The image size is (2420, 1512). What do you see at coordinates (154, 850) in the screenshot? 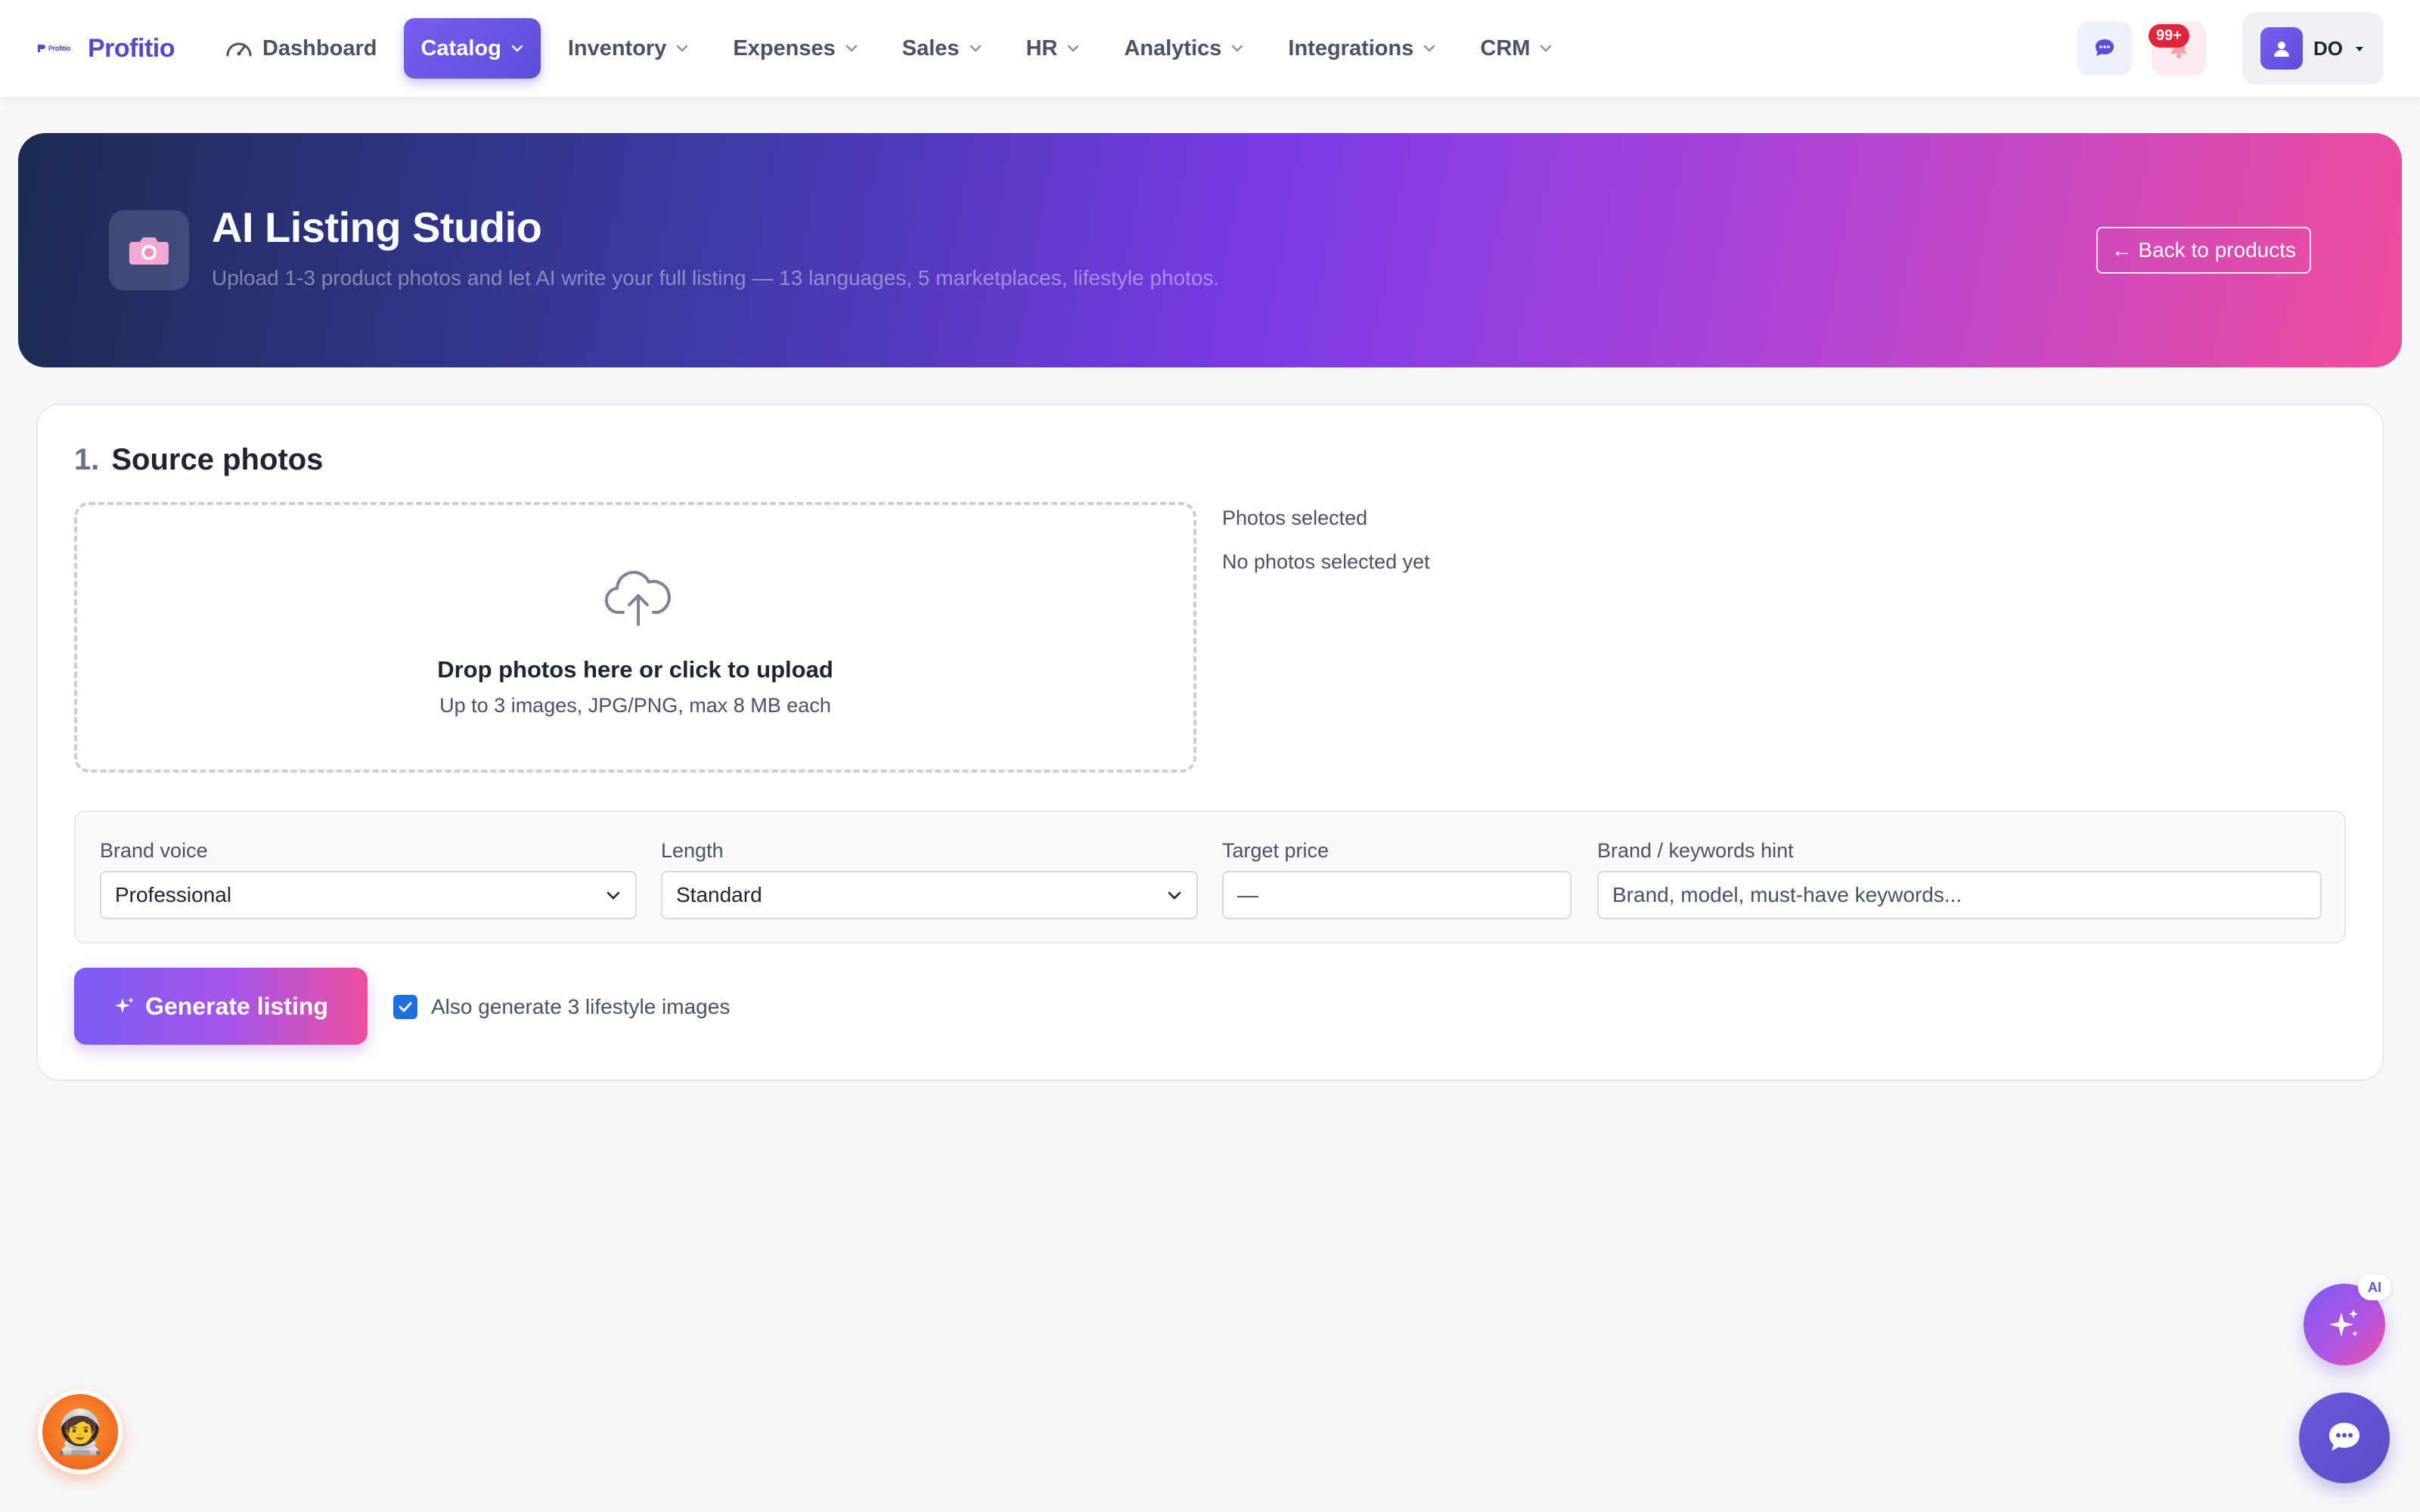
I see `brand-voice-label: Brand voice` at bounding box center [154, 850].